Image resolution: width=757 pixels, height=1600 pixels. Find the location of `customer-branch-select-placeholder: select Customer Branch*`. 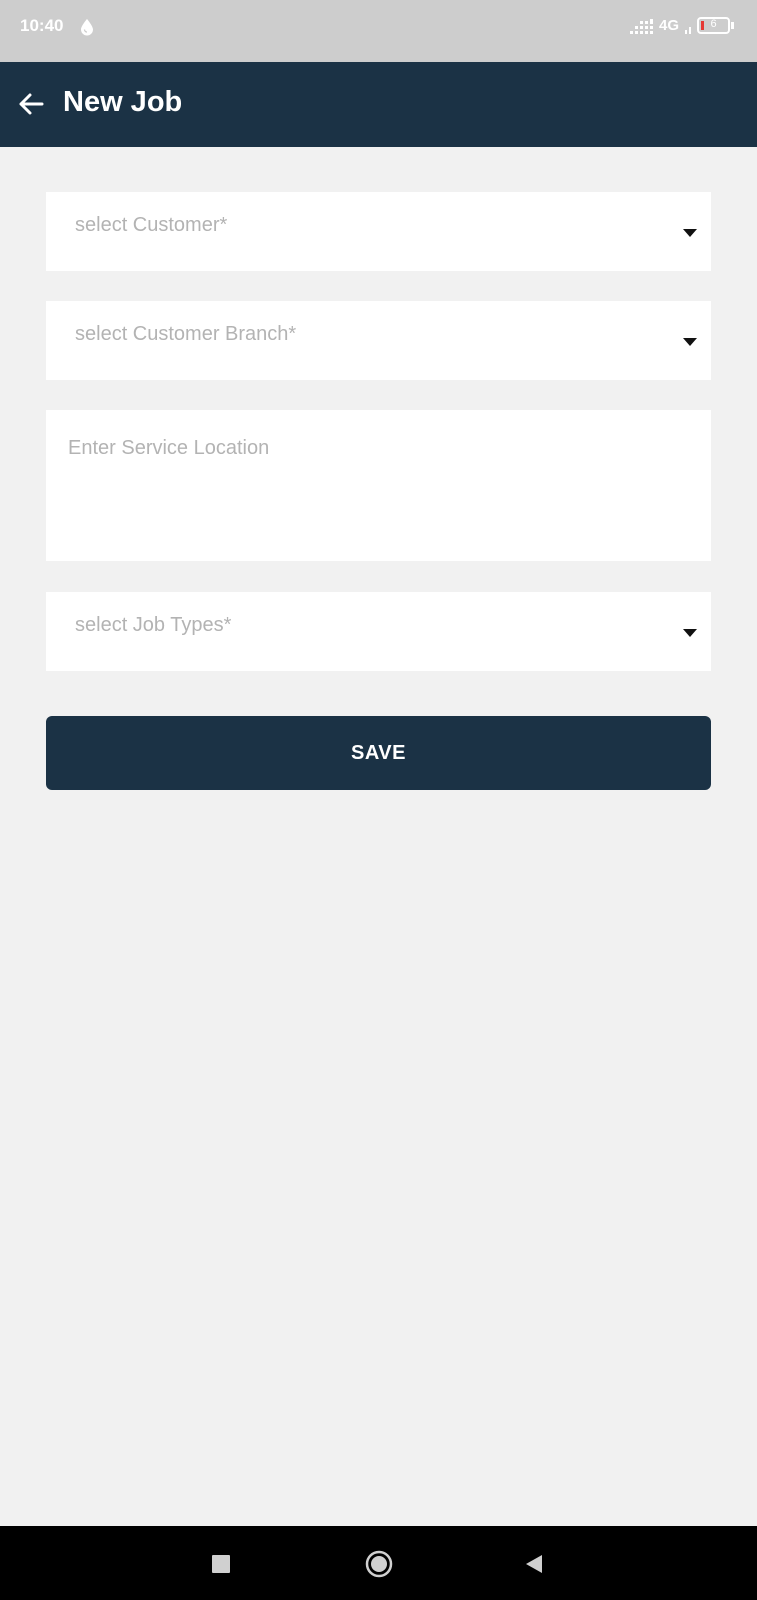

customer-branch-select-placeholder: select Customer Branch* is located at coordinates (186, 334).